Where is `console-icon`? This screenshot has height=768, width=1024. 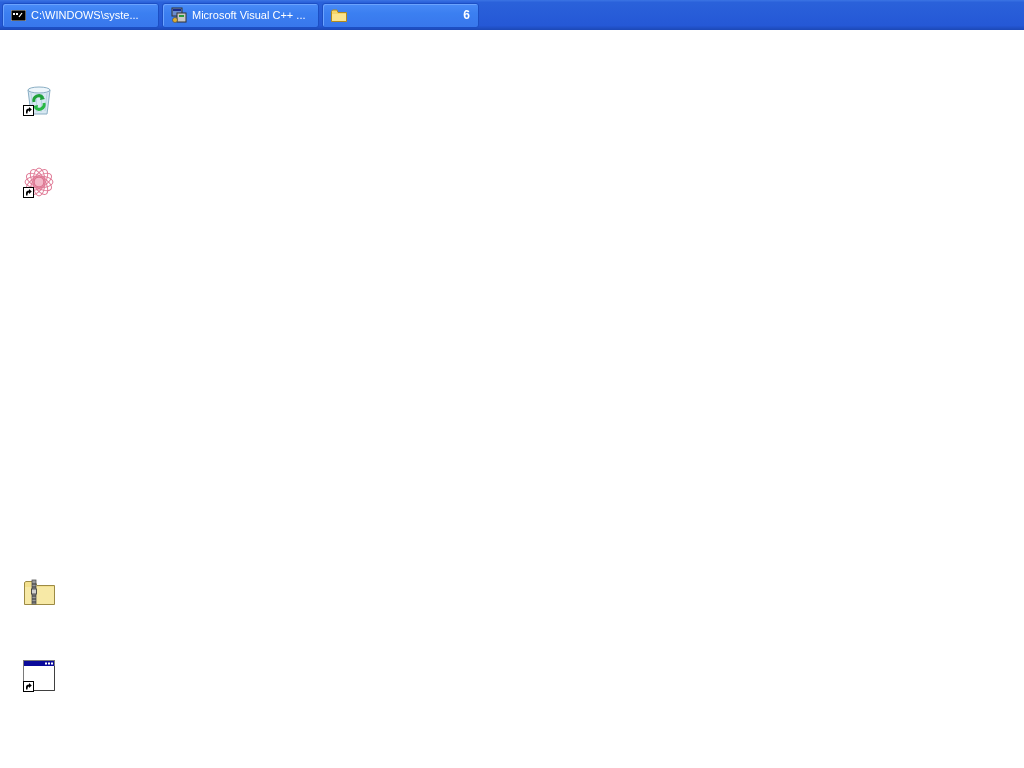
console-icon is located at coordinates (18, 15).